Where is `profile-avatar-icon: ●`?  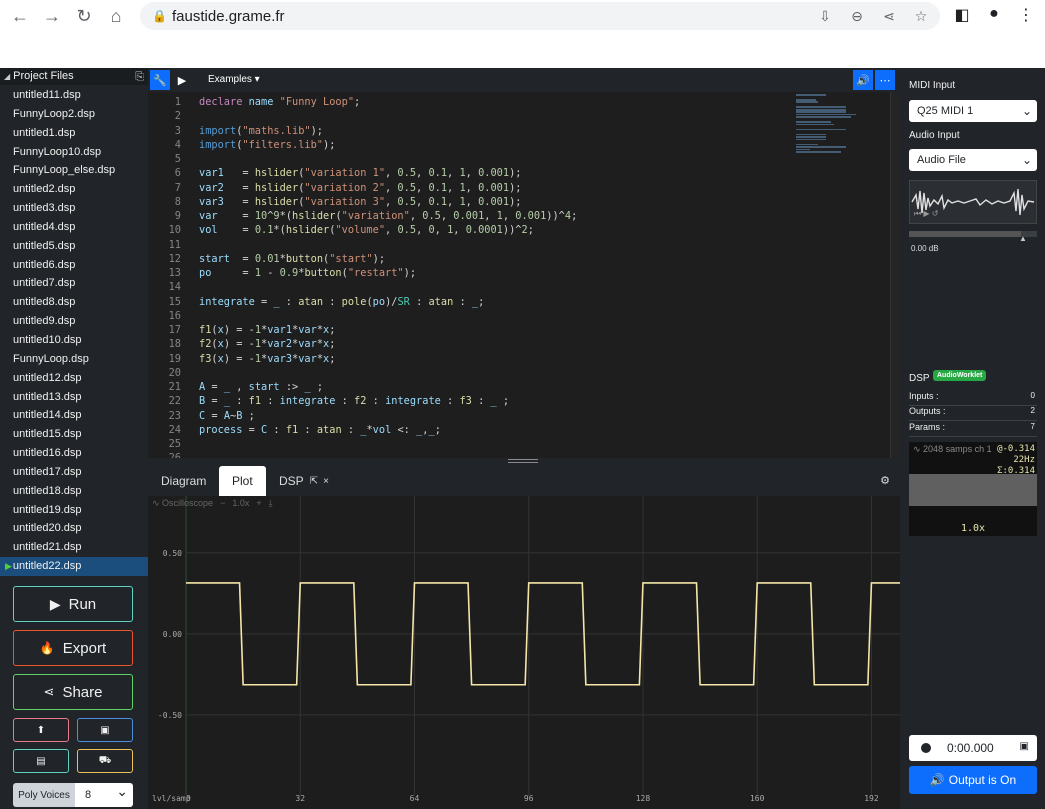
profile-avatar-icon: ● is located at coordinates (994, 14).